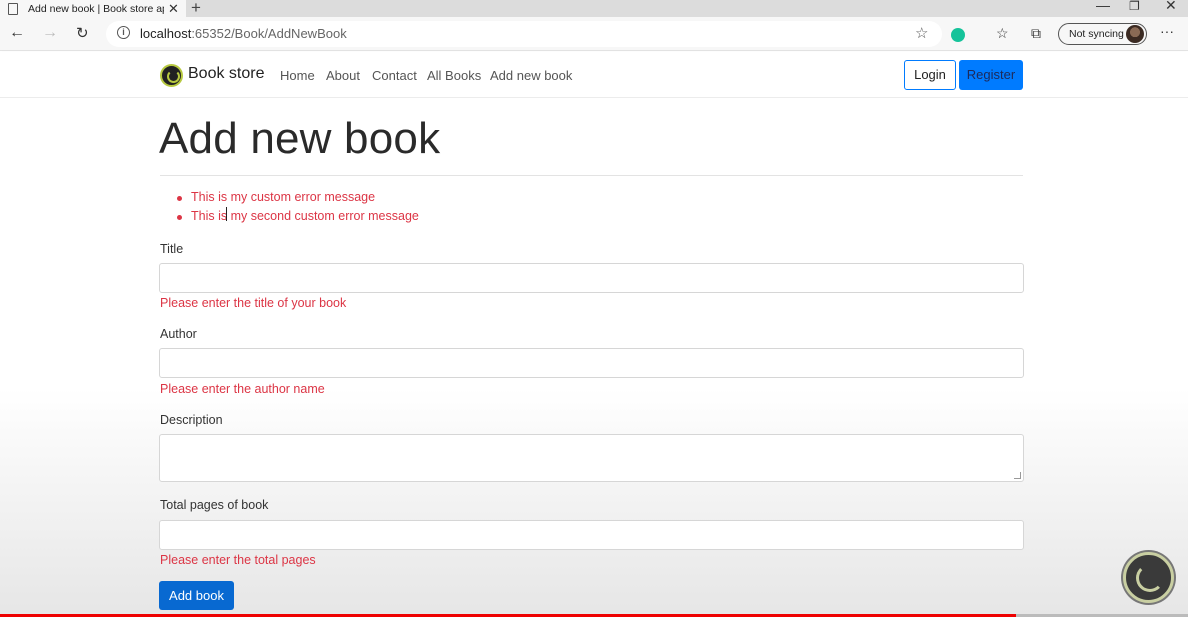 This screenshot has width=1188, height=617. I want to click on info-icon: i, so click(123, 32).